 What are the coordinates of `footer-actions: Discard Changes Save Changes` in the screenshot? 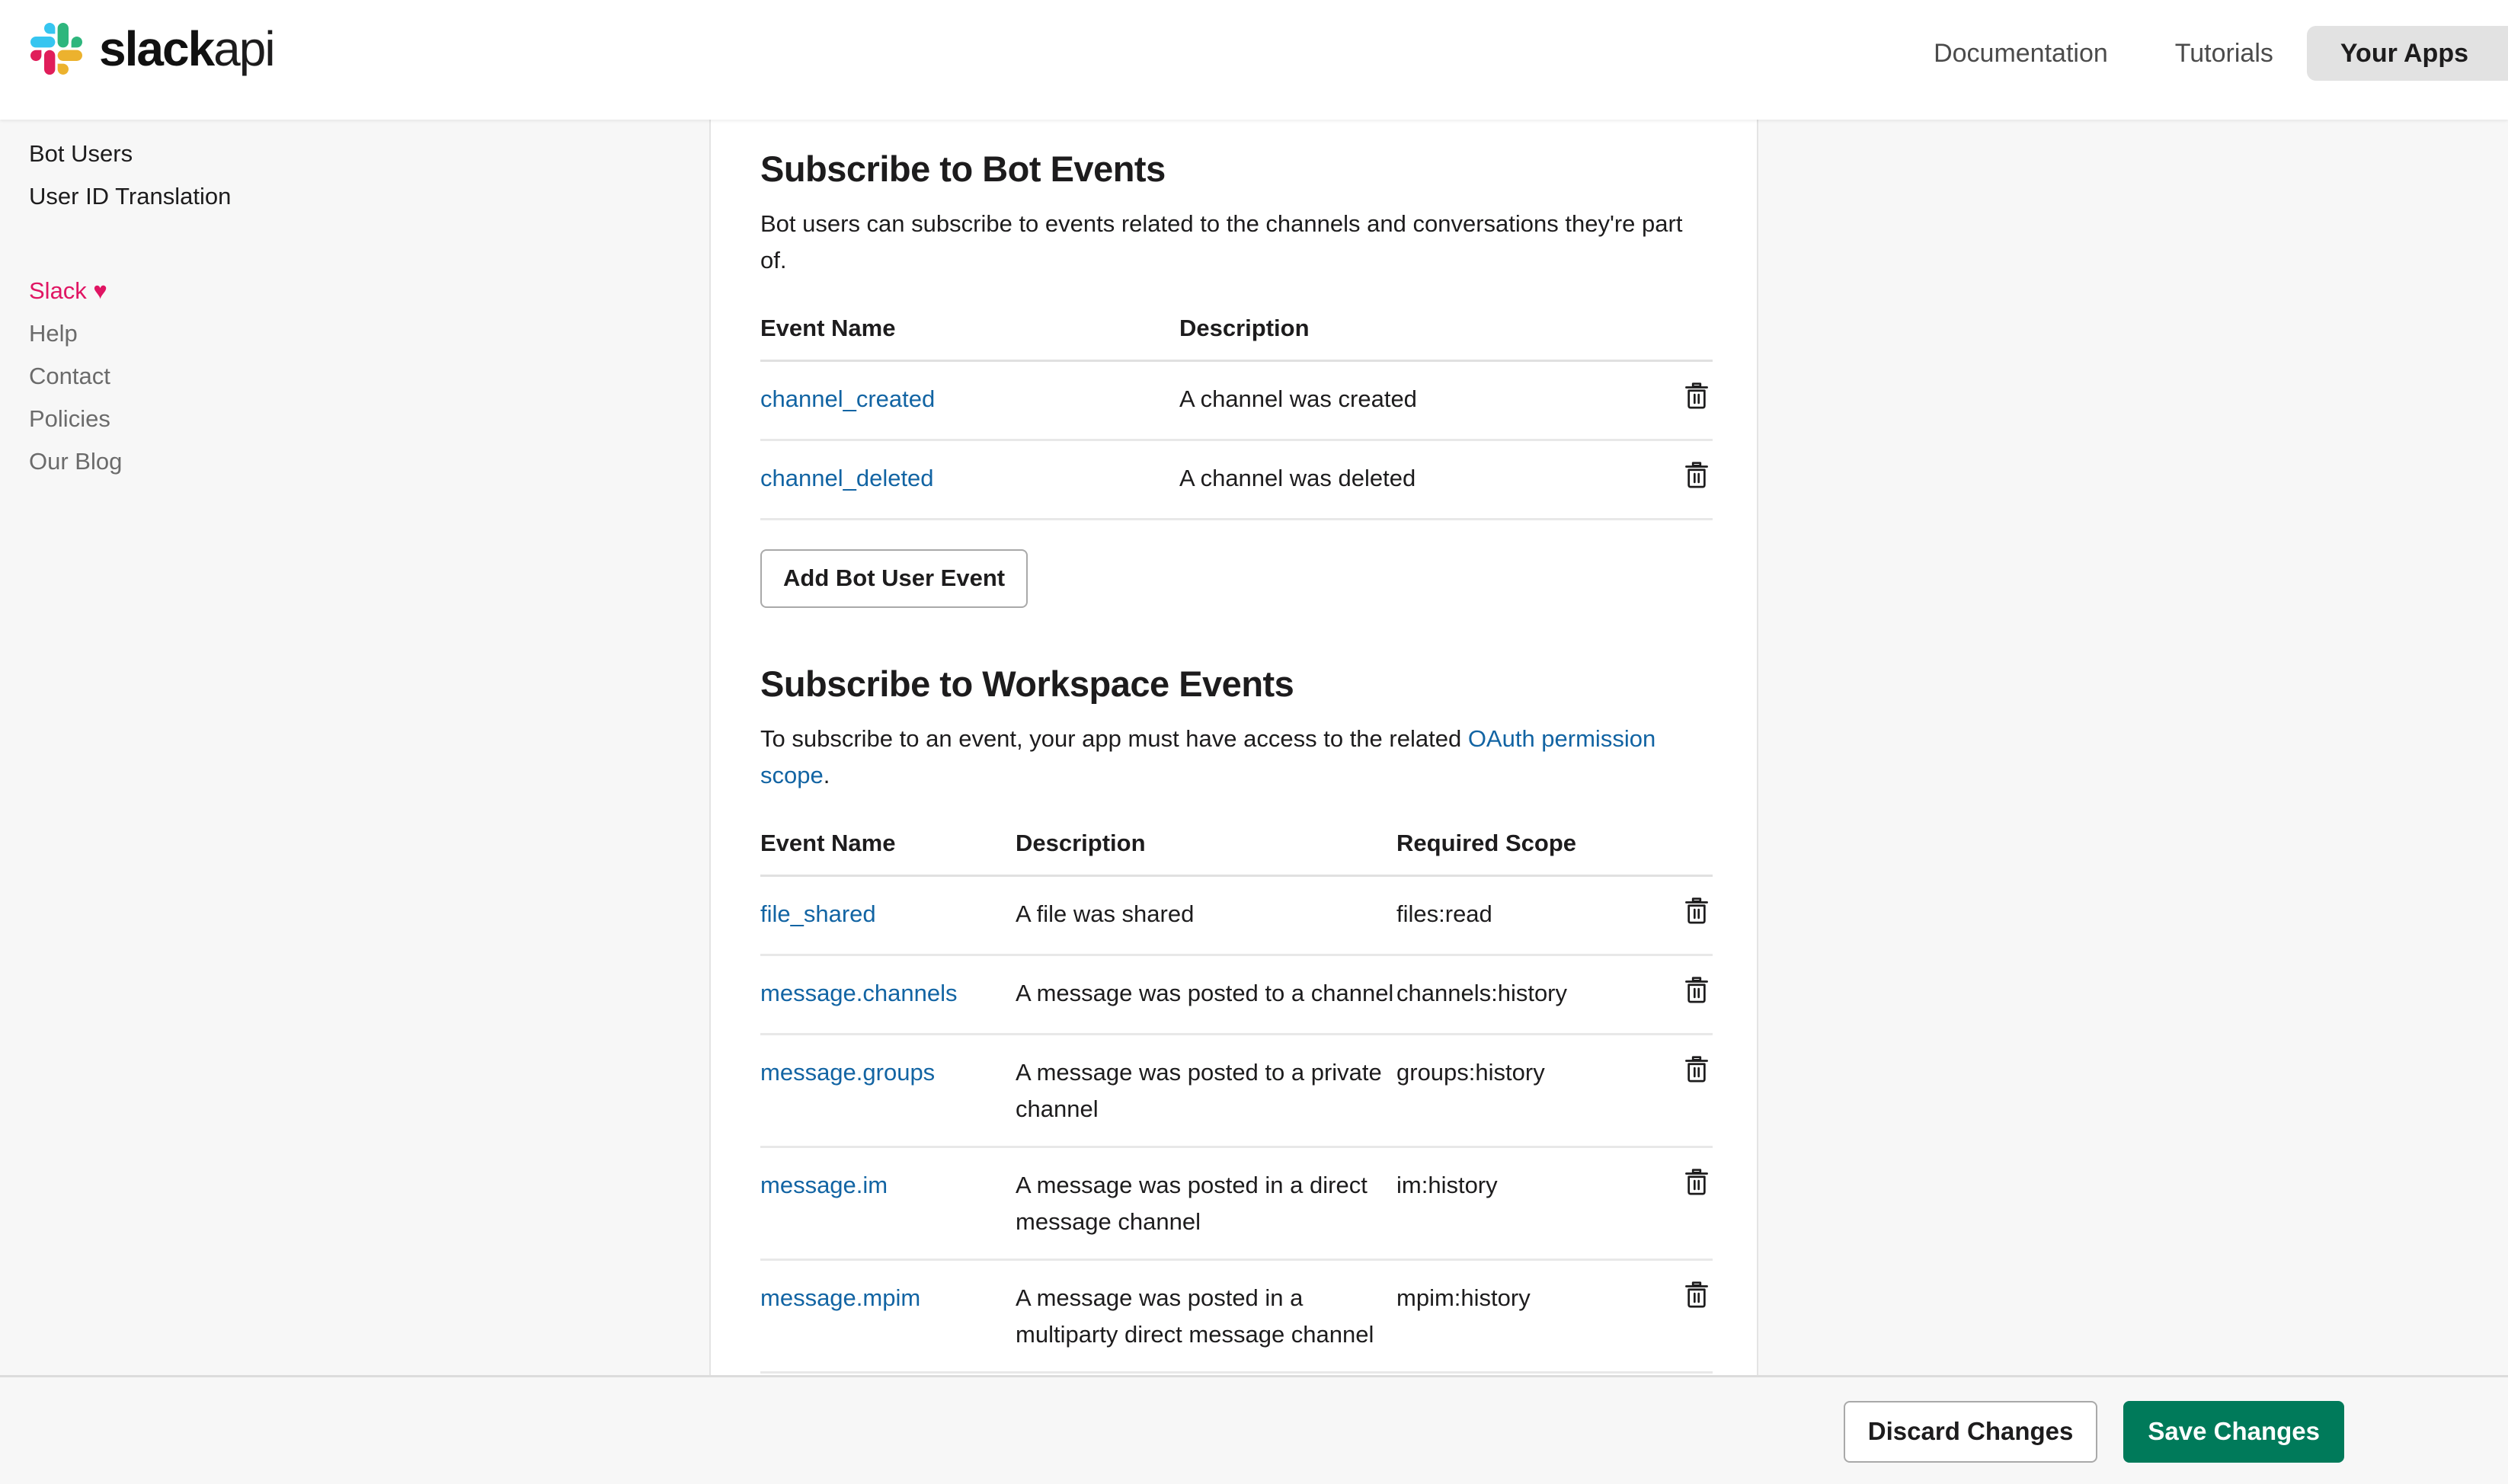 It's located at (2093, 1432).